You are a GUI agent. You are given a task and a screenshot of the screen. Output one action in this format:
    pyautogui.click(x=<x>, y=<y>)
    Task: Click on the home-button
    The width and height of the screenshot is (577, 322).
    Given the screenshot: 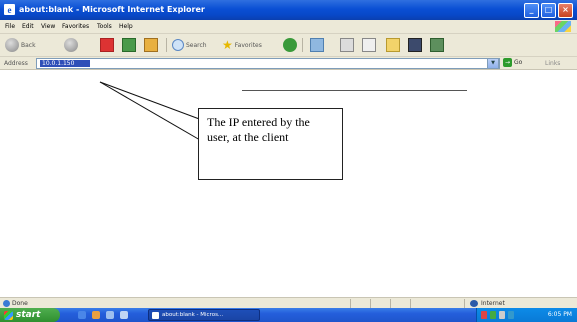 What is the action you would take?
    pyautogui.click(x=151, y=45)
    